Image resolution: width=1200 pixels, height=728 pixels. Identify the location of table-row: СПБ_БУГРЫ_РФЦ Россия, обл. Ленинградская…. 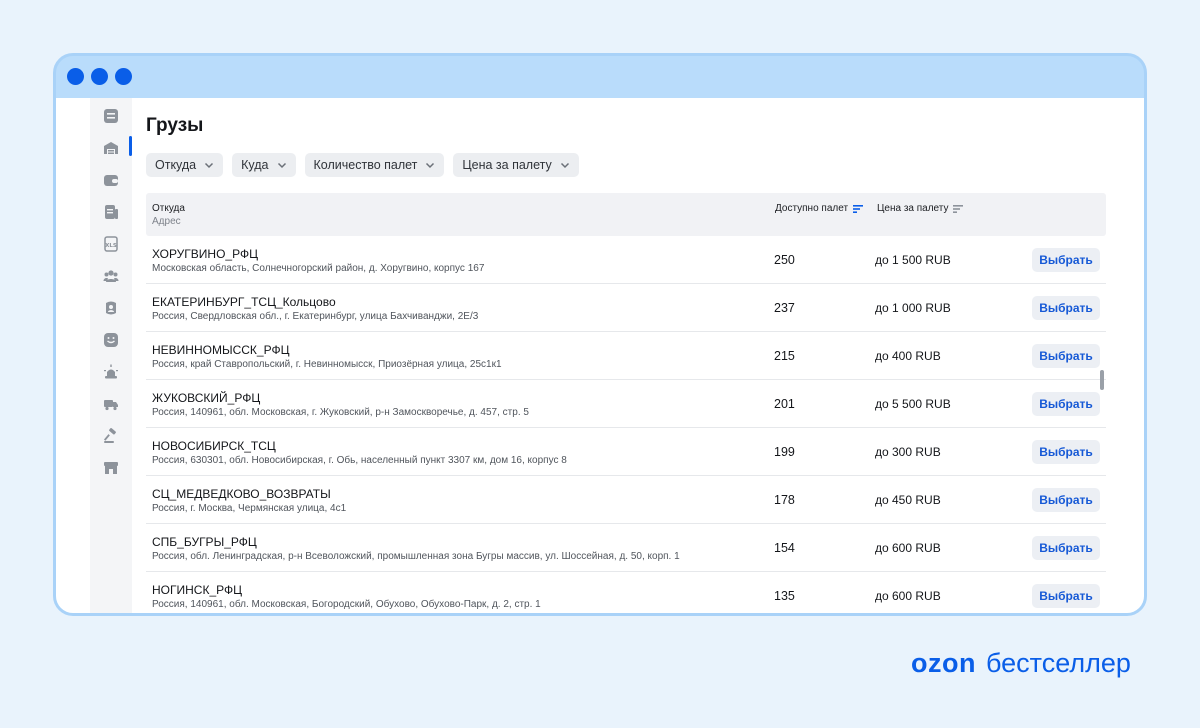
(626, 548).